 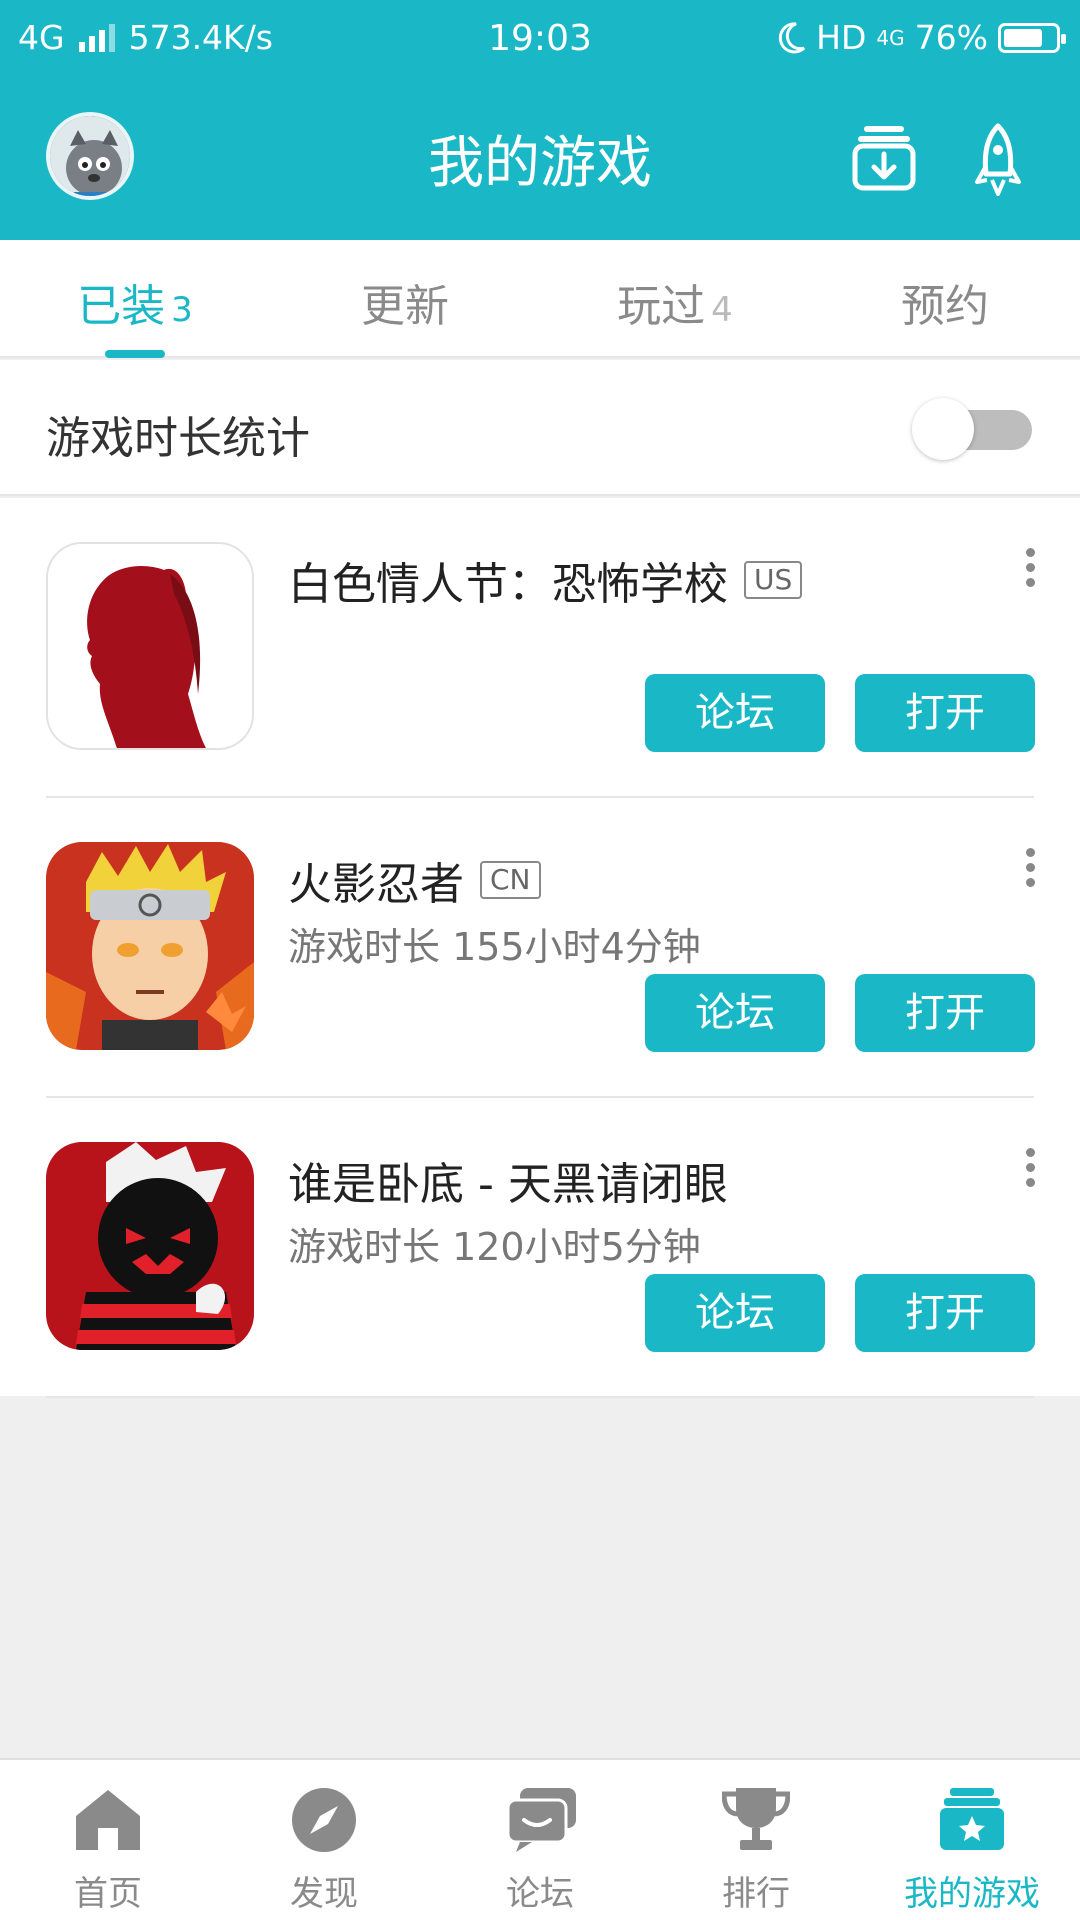 What do you see at coordinates (540, 38) in the screenshot?
I see `status-bar: 4G 573.4K/s 19:03 HD 4G 76%` at bounding box center [540, 38].